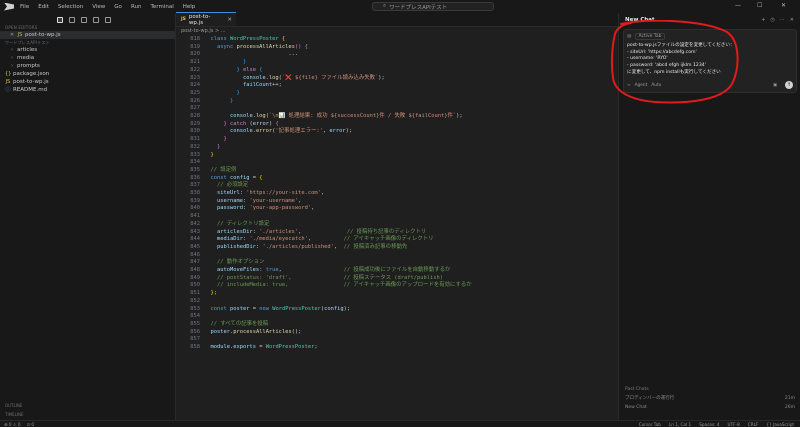 This screenshot has height=427, width=800. I want to click on settings-icon, so click(108, 19).